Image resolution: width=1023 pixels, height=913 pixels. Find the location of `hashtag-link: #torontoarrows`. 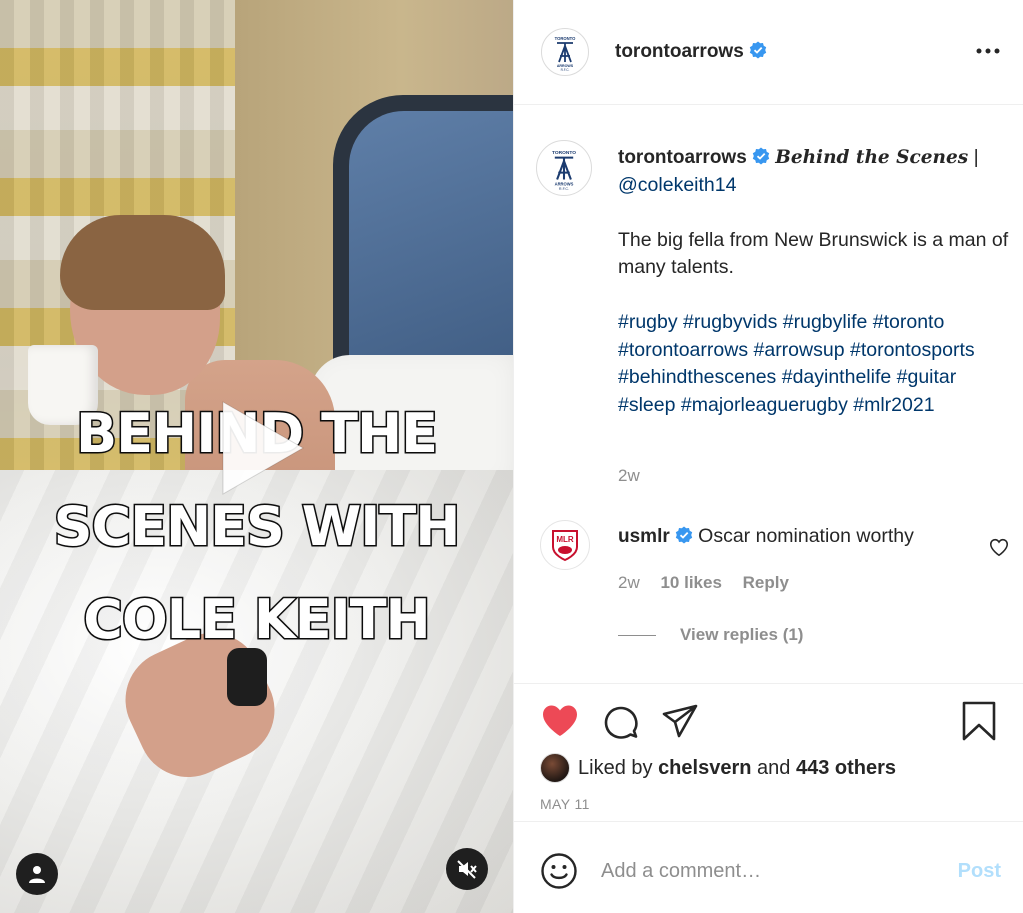

hashtag-link: #torontoarrows is located at coordinates (683, 350).